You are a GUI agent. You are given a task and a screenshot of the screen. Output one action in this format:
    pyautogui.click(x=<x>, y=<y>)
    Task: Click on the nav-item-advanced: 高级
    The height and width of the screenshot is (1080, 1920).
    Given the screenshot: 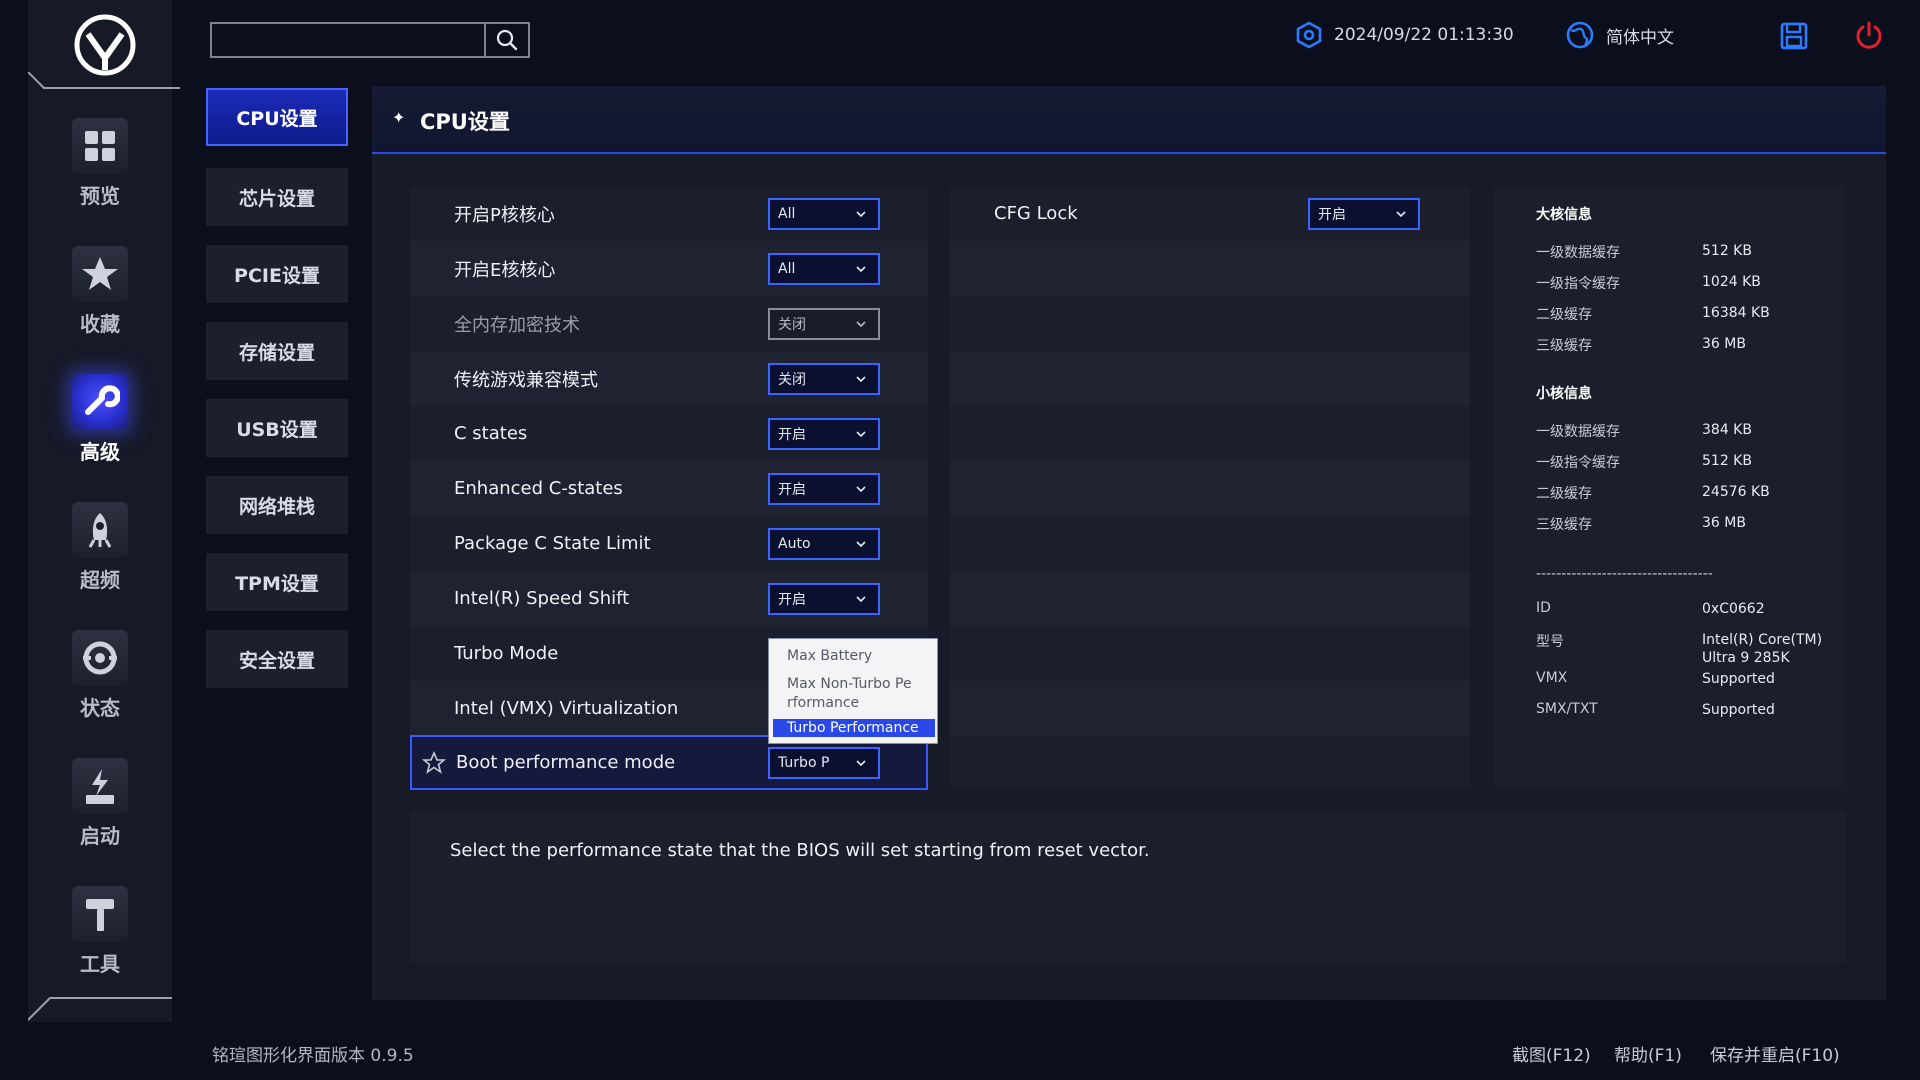 What is the action you would take?
    pyautogui.click(x=100, y=429)
    